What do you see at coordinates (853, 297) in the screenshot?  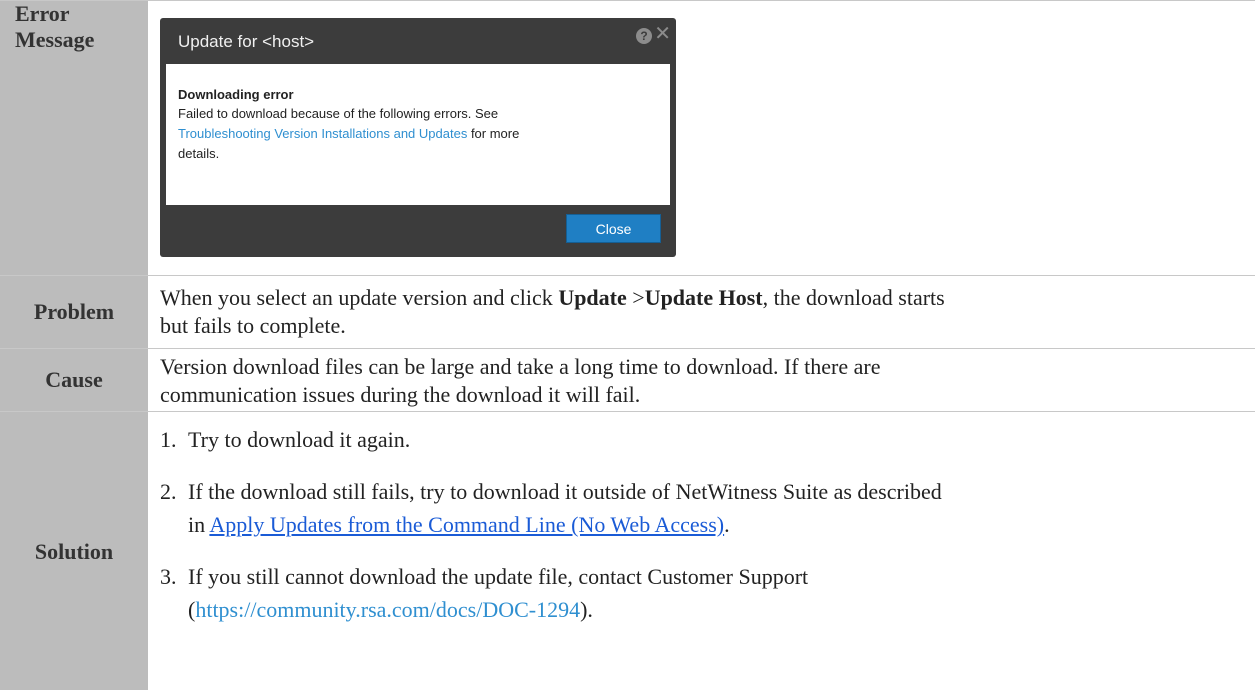 I see `problem-text-3: , the download starts` at bounding box center [853, 297].